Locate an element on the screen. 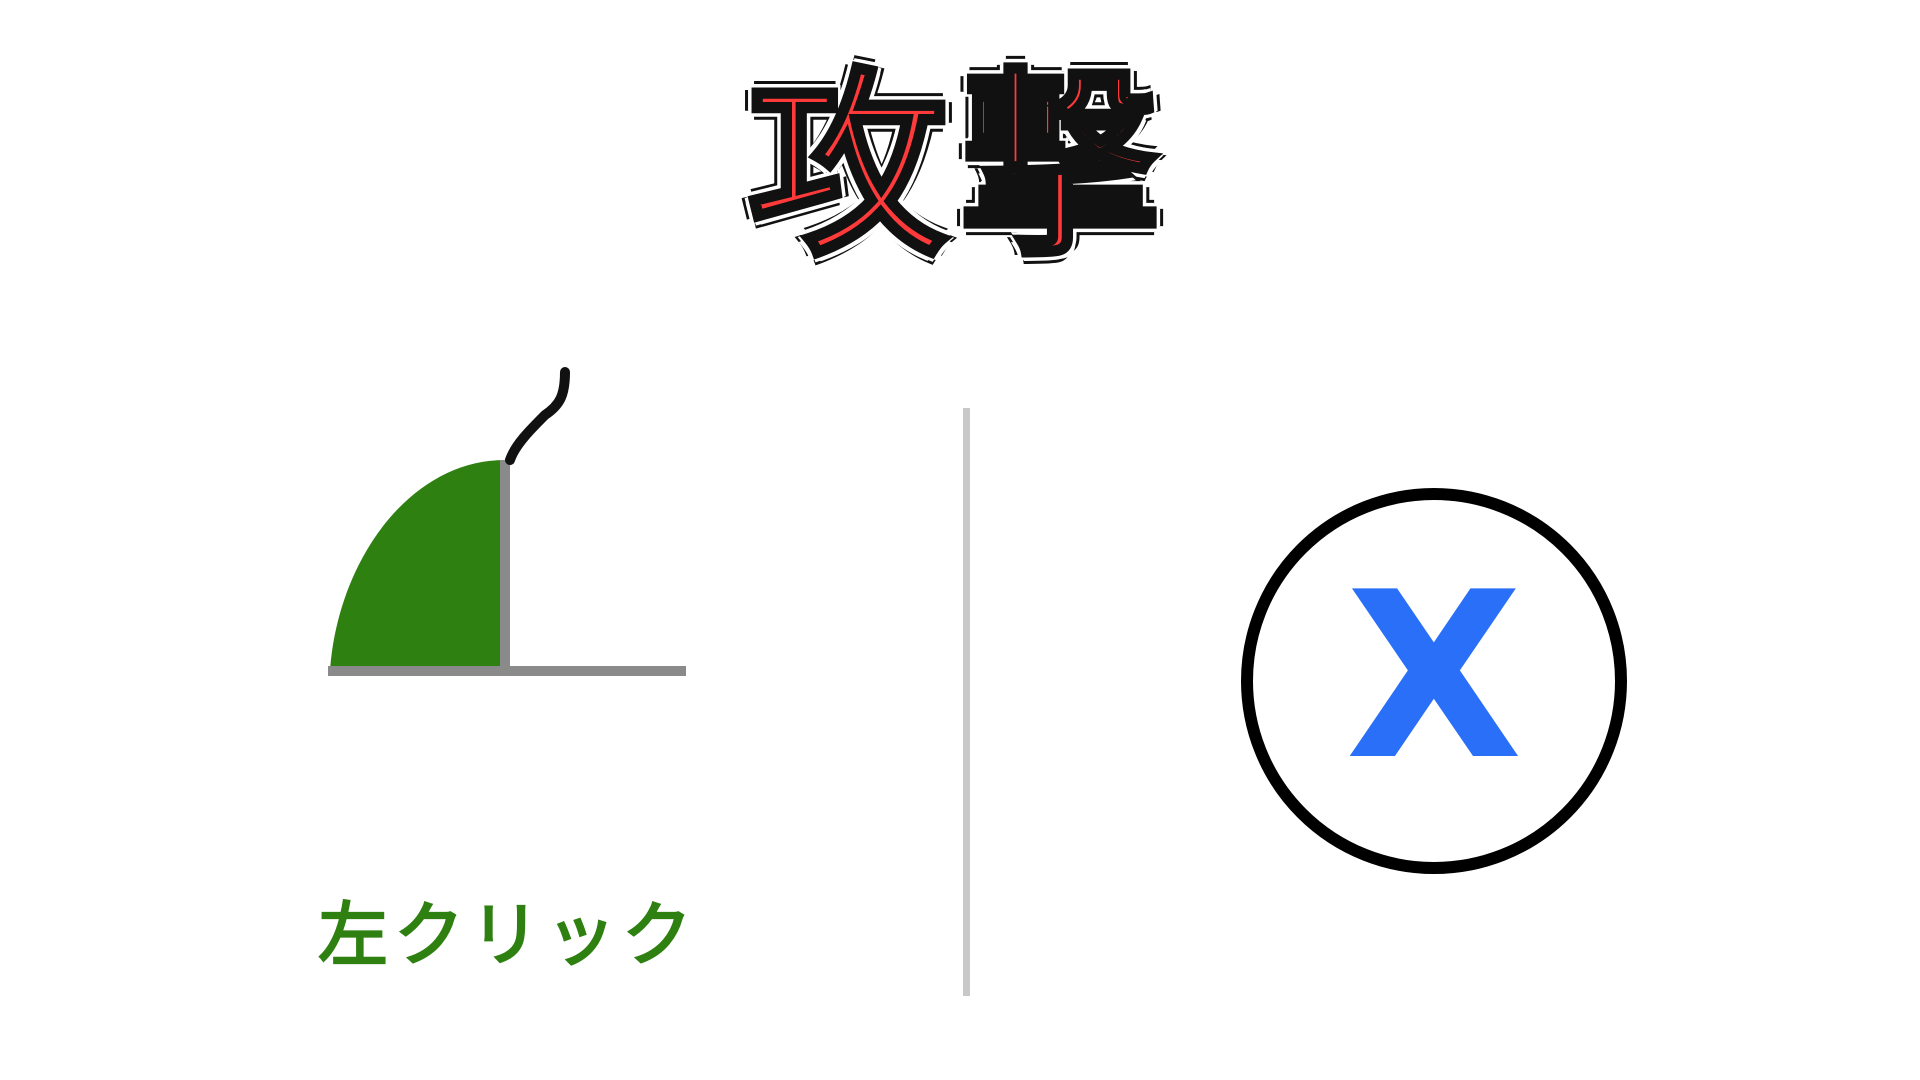  x-key-button-icon: X is located at coordinates (1434, 681).